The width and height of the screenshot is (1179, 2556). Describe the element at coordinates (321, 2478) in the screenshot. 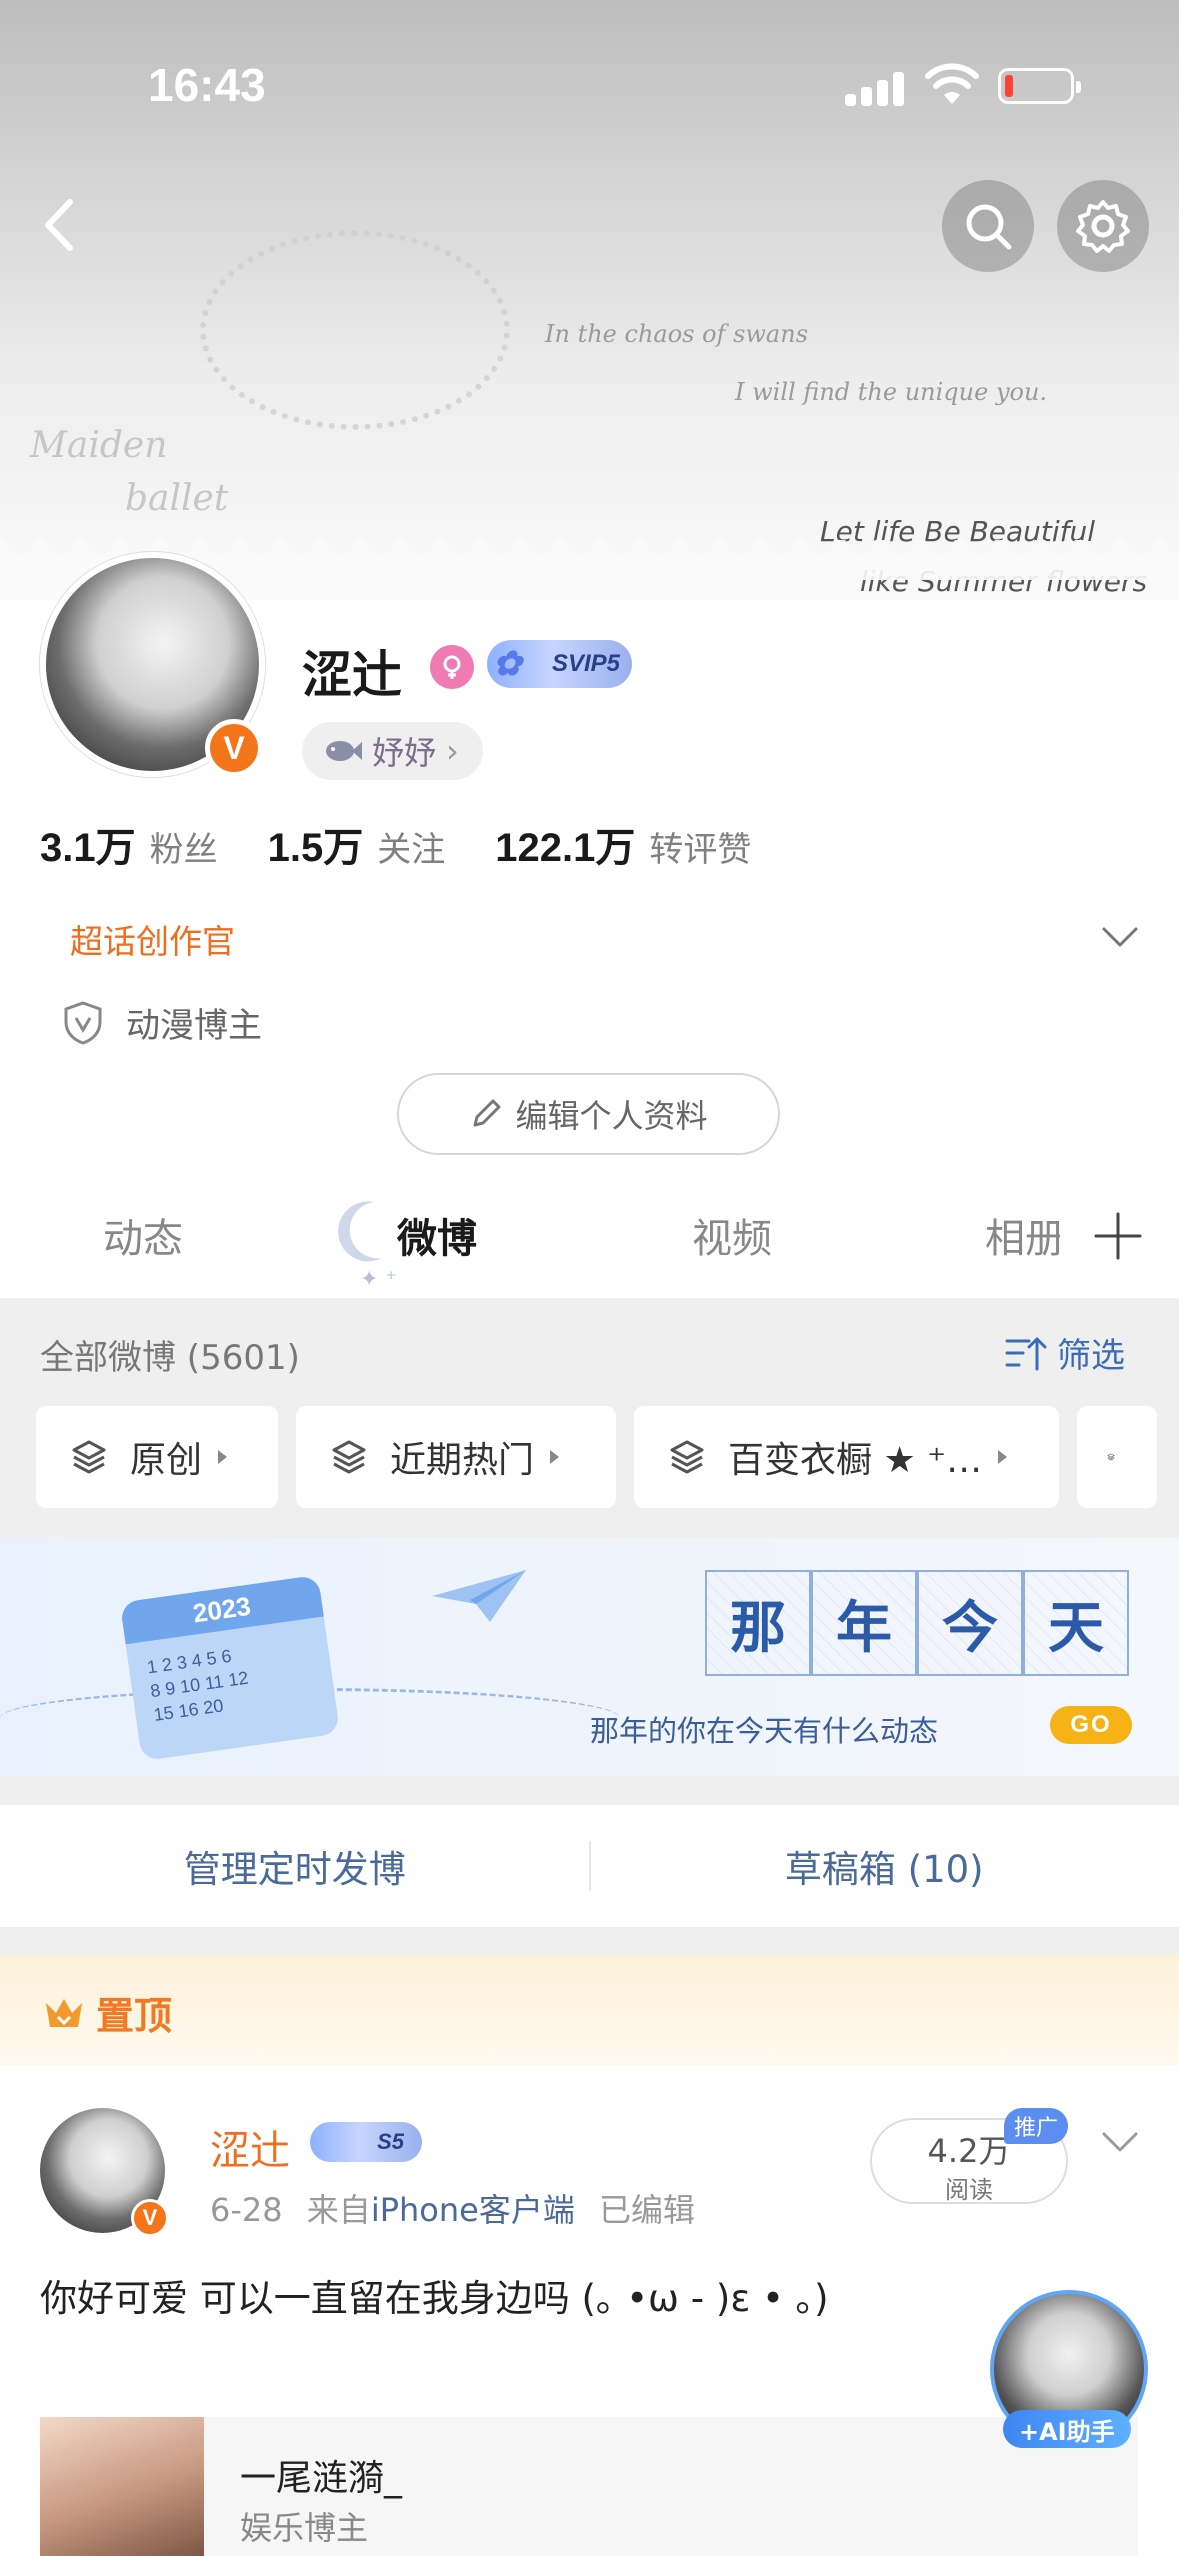

I see `card-title: 一尾涟漪_` at that location.